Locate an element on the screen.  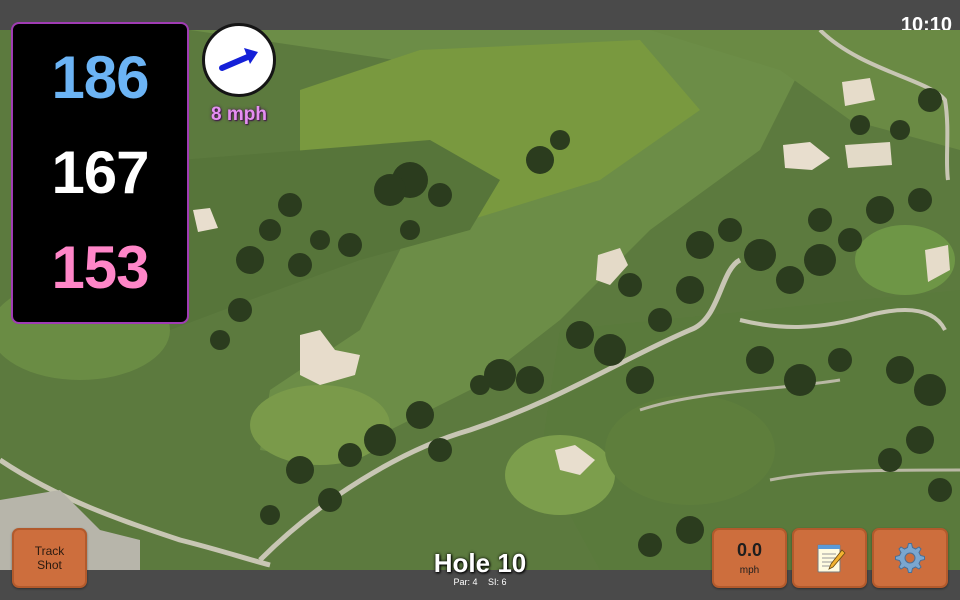
gear-icon is located at coordinates (910, 558).